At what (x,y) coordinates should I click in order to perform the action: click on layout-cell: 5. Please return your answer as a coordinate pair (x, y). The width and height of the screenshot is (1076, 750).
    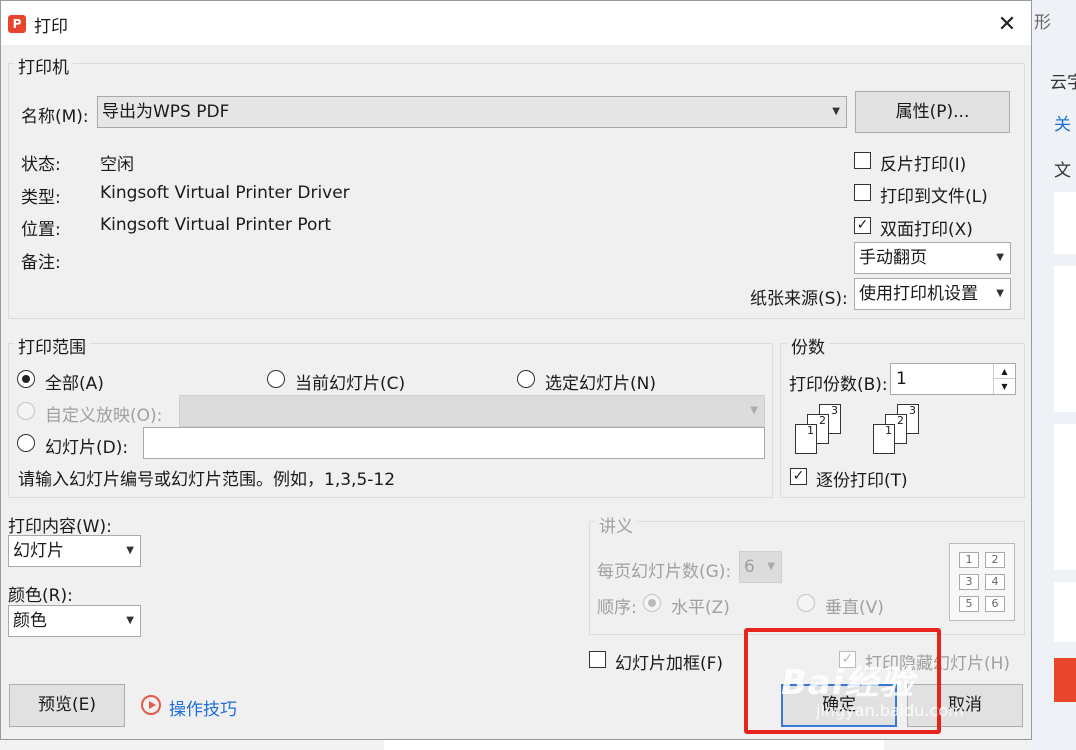
    Looking at the image, I should click on (969, 604).